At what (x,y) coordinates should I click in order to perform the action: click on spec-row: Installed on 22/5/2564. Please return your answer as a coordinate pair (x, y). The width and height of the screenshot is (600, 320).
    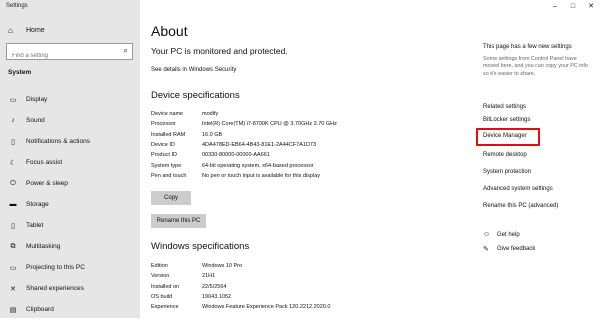
    Looking at the image, I should click on (240, 287).